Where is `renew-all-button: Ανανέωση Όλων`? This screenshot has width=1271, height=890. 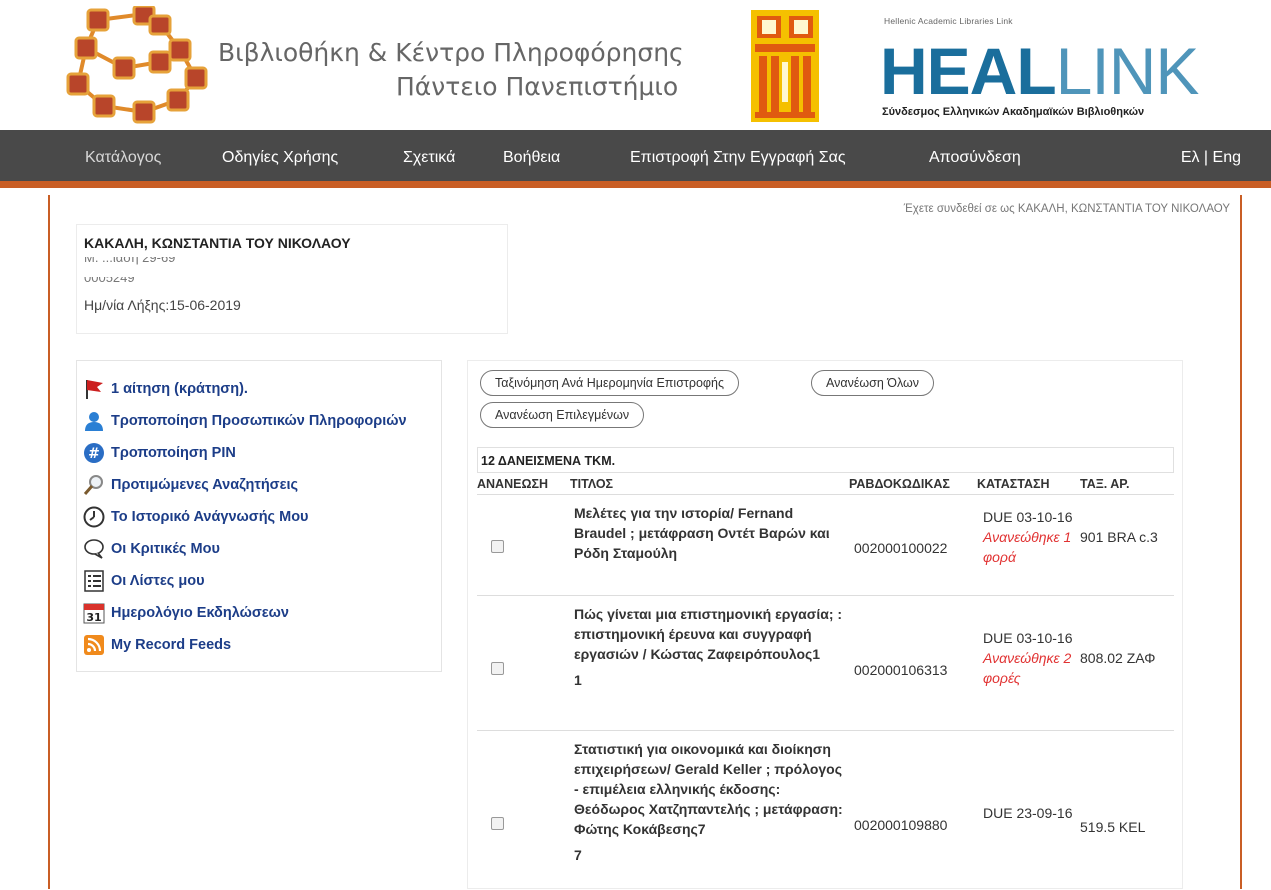 renew-all-button: Ανανέωση Όλων is located at coordinates (873, 383).